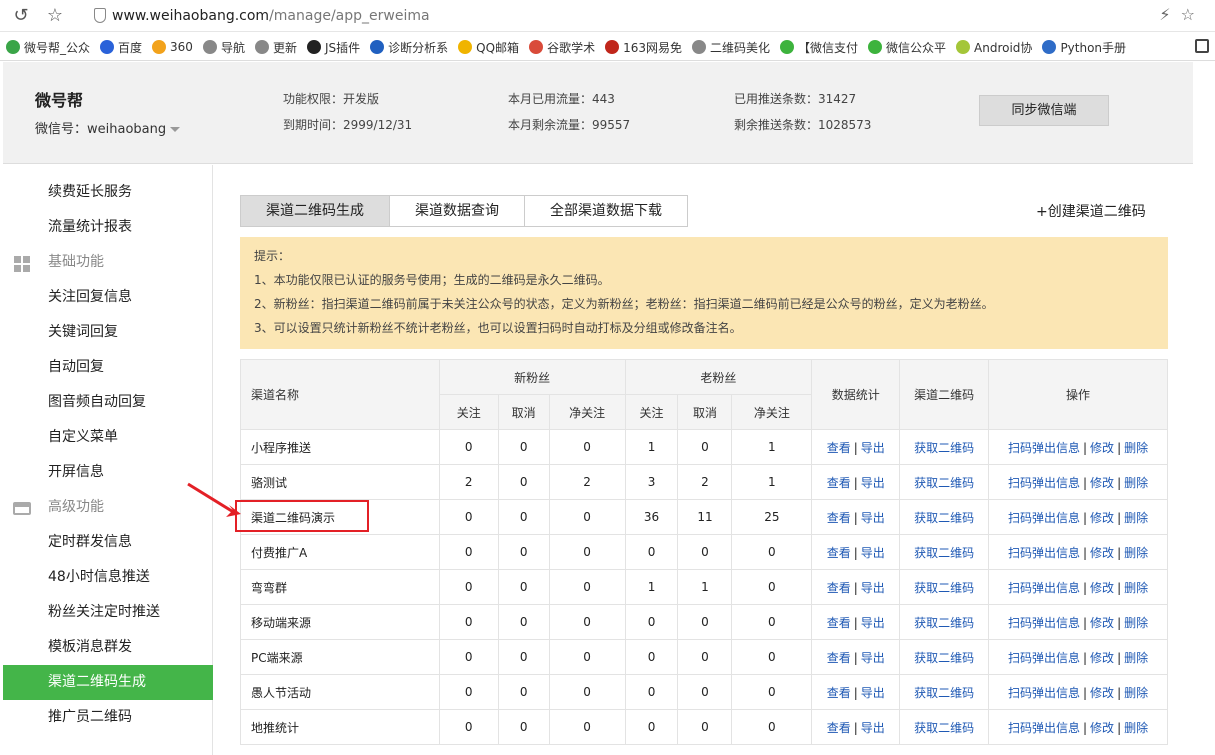 This screenshot has height=755, width=1215. Describe the element at coordinates (1202, 46) in the screenshot. I see `reading-list-icon` at that location.